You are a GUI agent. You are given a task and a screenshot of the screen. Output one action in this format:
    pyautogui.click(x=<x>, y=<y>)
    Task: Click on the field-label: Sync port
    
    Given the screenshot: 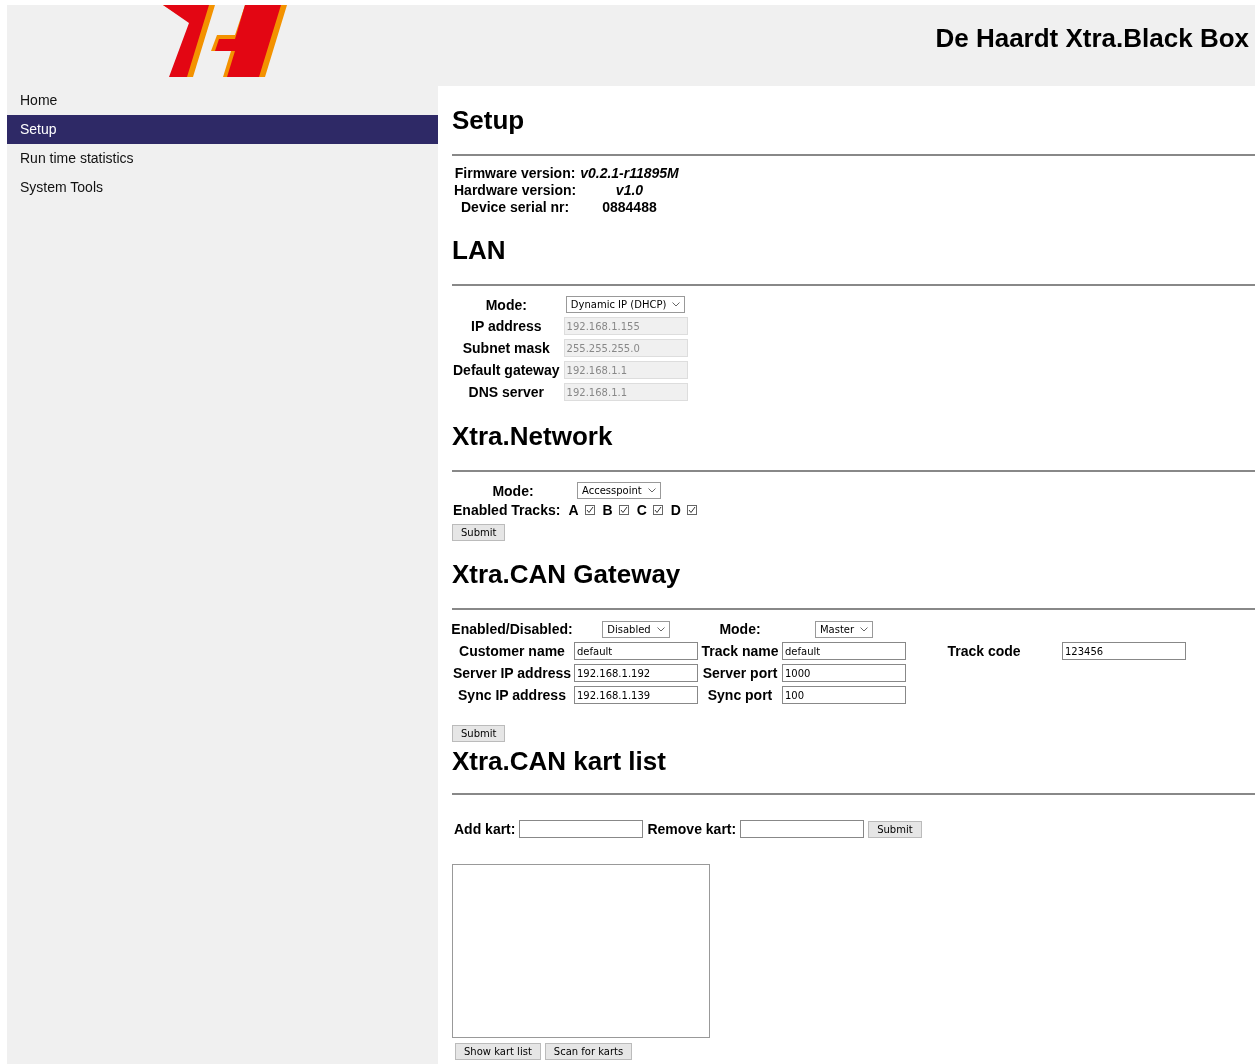 What is the action you would take?
    pyautogui.click(x=740, y=695)
    